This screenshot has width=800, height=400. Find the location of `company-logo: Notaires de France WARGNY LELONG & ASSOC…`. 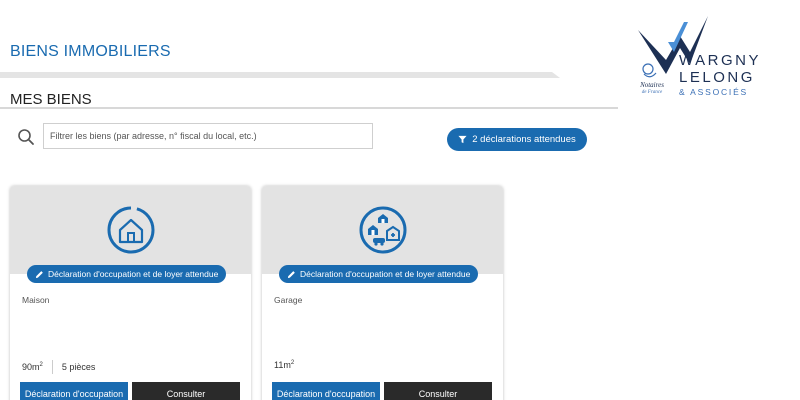

company-logo: Notaires de France WARGNY LELONG & ASSOC… is located at coordinates (703, 59).